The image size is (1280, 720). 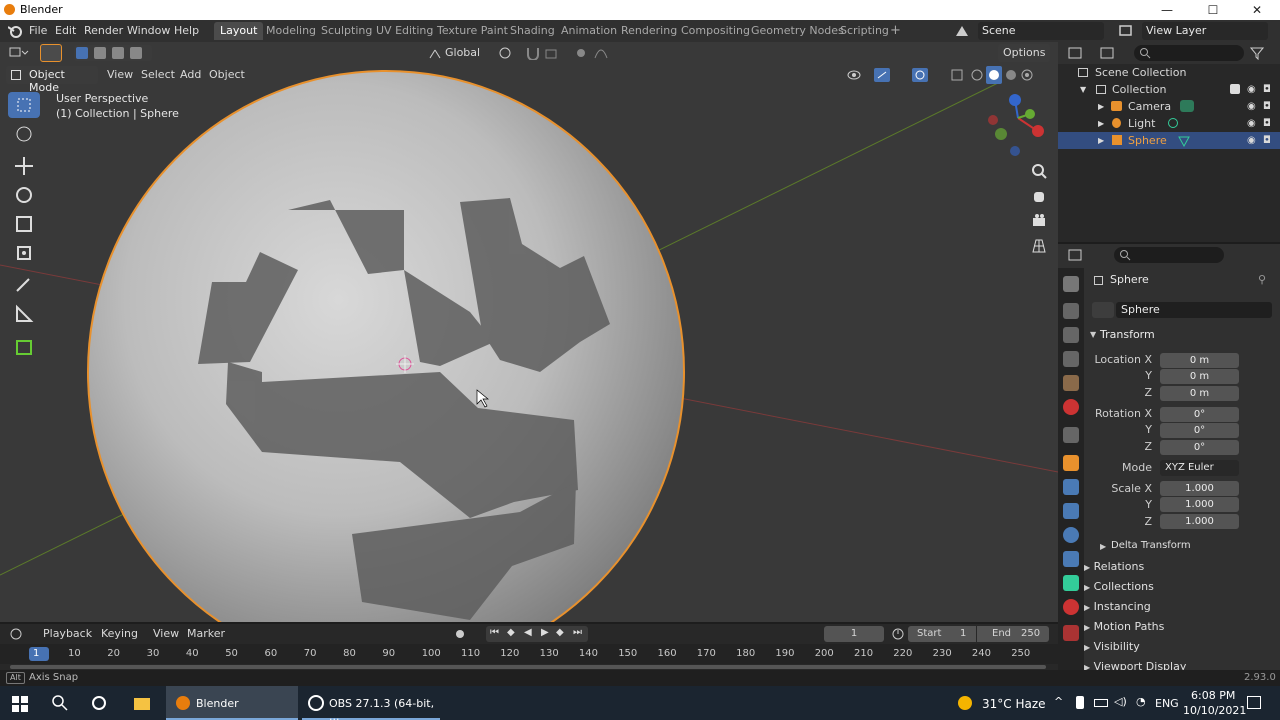 What do you see at coordinates (1151, 545) in the screenshot?
I see `delta-transform-subpanel: Delta Transform` at bounding box center [1151, 545].